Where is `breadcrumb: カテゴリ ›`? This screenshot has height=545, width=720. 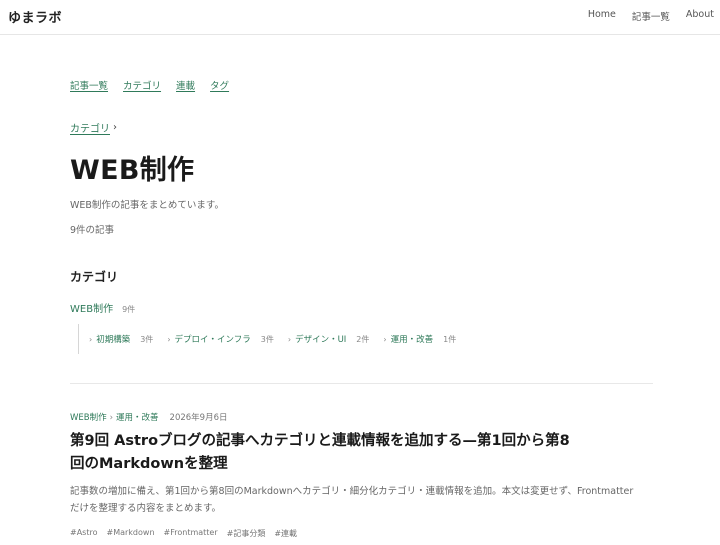 breadcrumb: カテゴリ › is located at coordinates (93, 127).